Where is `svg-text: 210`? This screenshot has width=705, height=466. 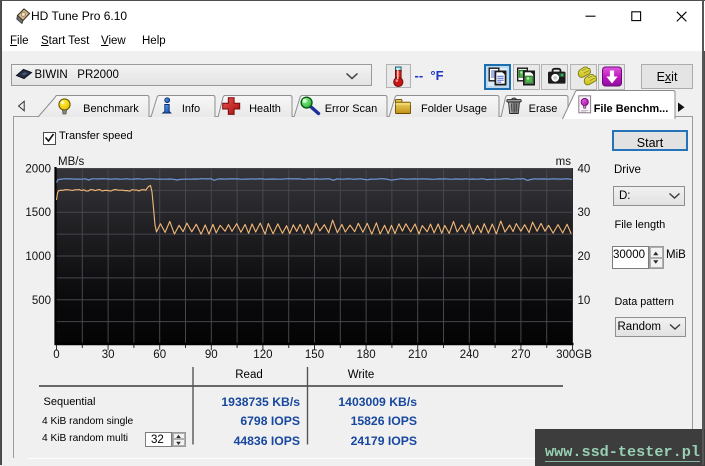 svg-text: 210 is located at coordinates (417, 355).